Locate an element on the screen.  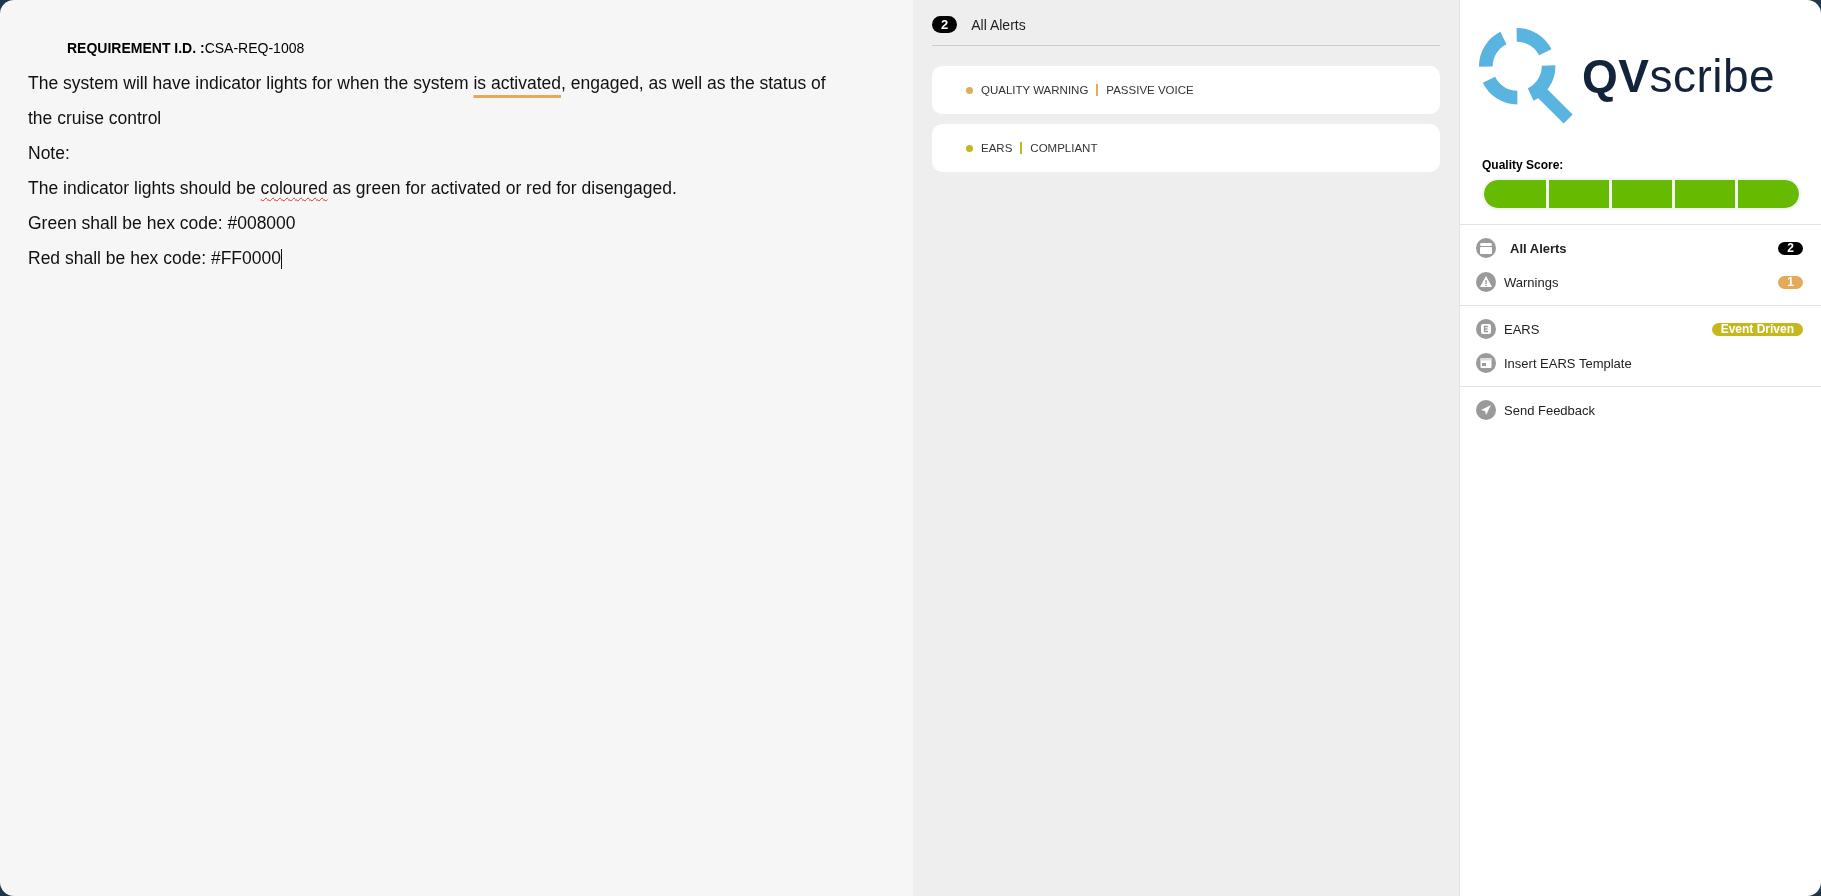
inbox-icon is located at coordinates (1486, 248).